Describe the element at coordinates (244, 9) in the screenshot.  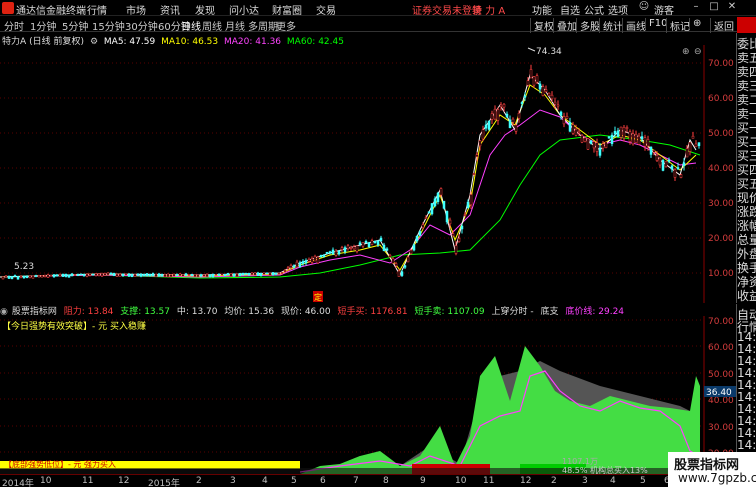
I see `menu-ask: 问小达` at that location.